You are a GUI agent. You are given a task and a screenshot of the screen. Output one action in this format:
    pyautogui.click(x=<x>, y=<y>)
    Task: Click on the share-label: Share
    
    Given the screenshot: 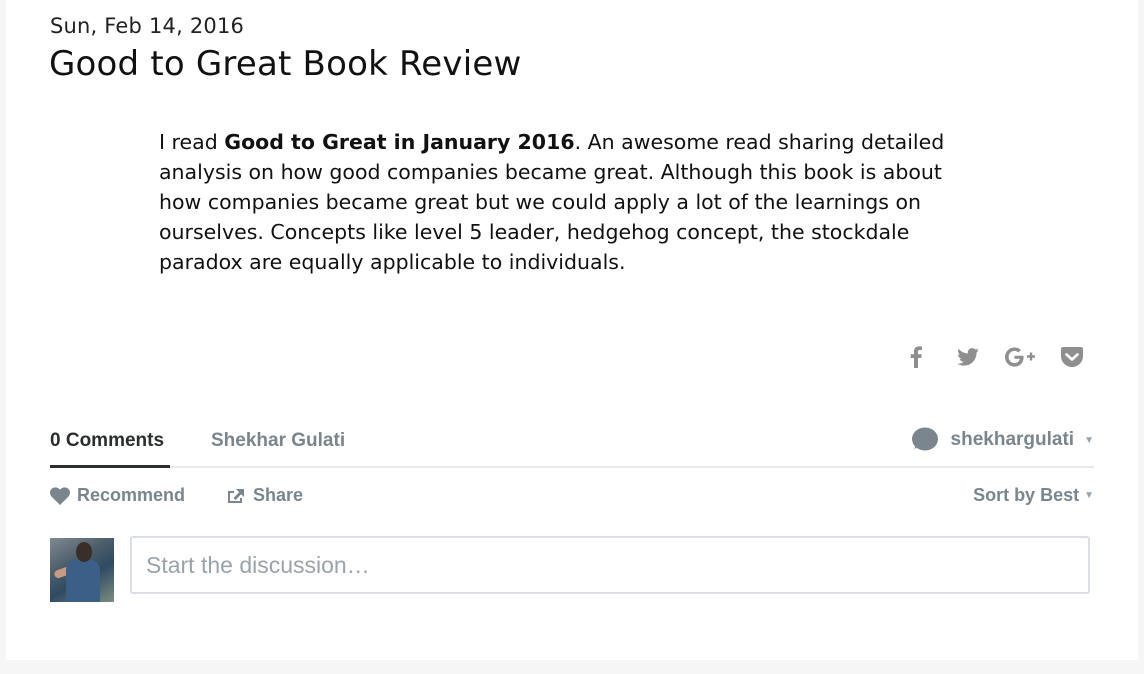 What is the action you would take?
    pyautogui.click(x=278, y=495)
    